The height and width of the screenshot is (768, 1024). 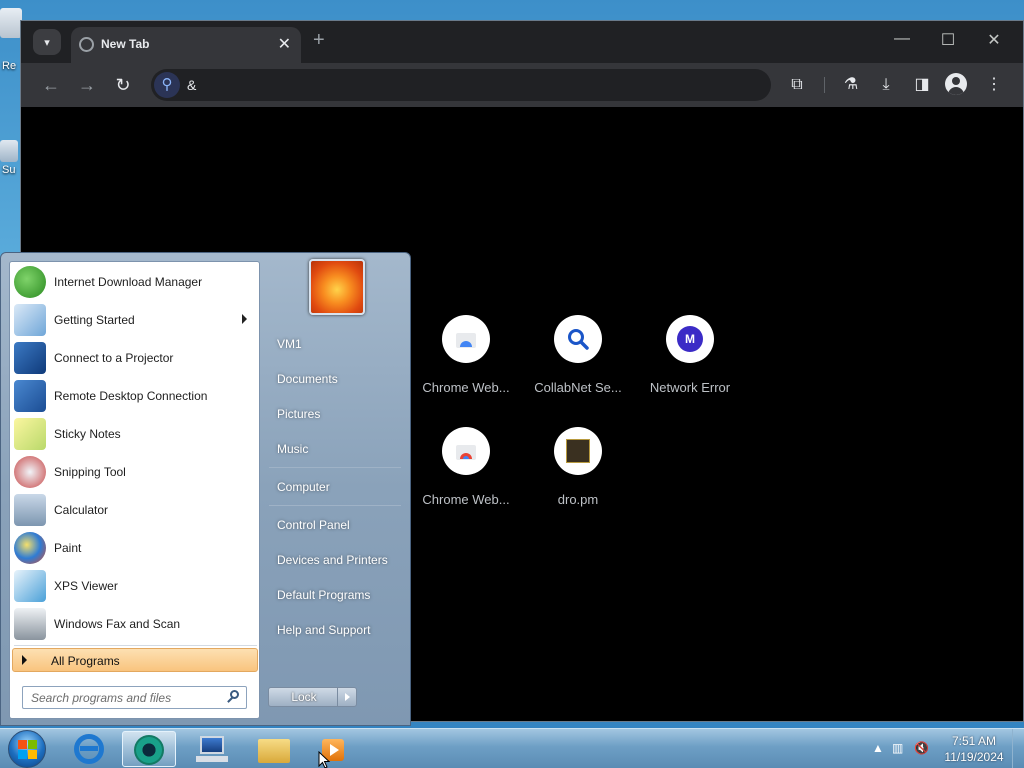 What do you see at coordinates (948, 40) in the screenshot?
I see `maximize-button: ☐` at bounding box center [948, 40].